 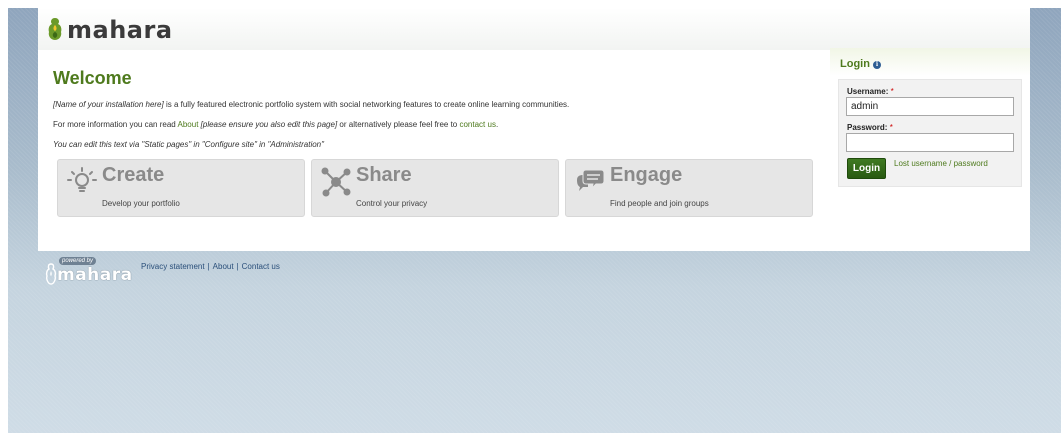 I want to click on mahara-logo-icon, so click(x=55, y=29).